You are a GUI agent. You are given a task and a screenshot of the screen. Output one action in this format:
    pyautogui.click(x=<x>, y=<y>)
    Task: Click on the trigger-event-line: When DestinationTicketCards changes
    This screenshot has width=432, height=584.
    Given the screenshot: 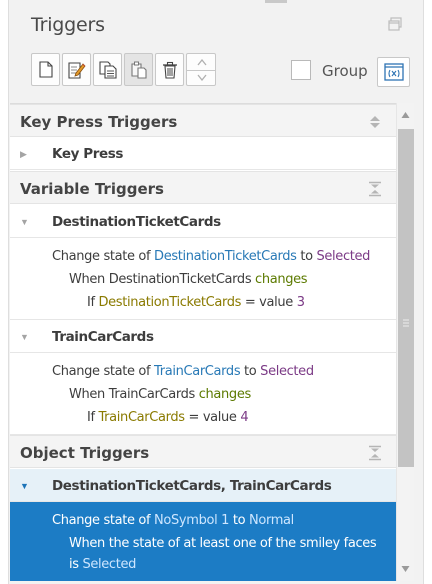 What is the action you would take?
    pyautogui.click(x=188, y=279)
    